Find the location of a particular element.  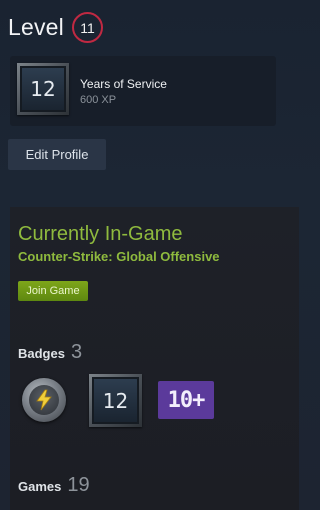

in-game-status: Currently In-Game is located at coordinates (100, 234).